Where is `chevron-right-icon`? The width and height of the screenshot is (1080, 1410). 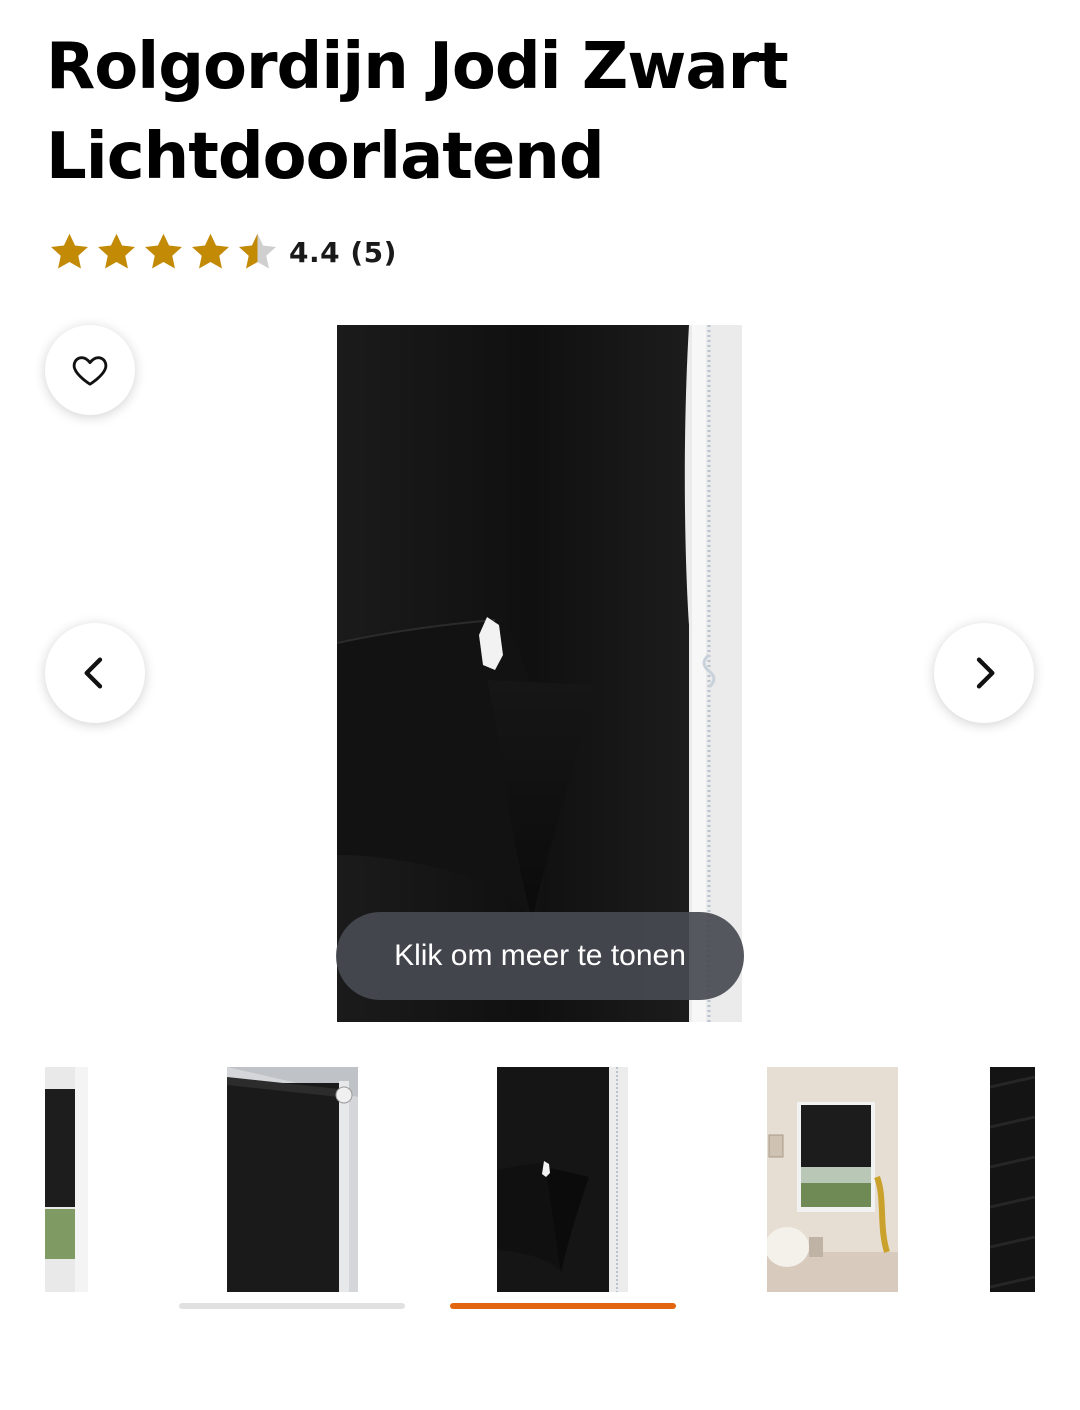
chevron-right-icon is located at coordinates (985, 673).